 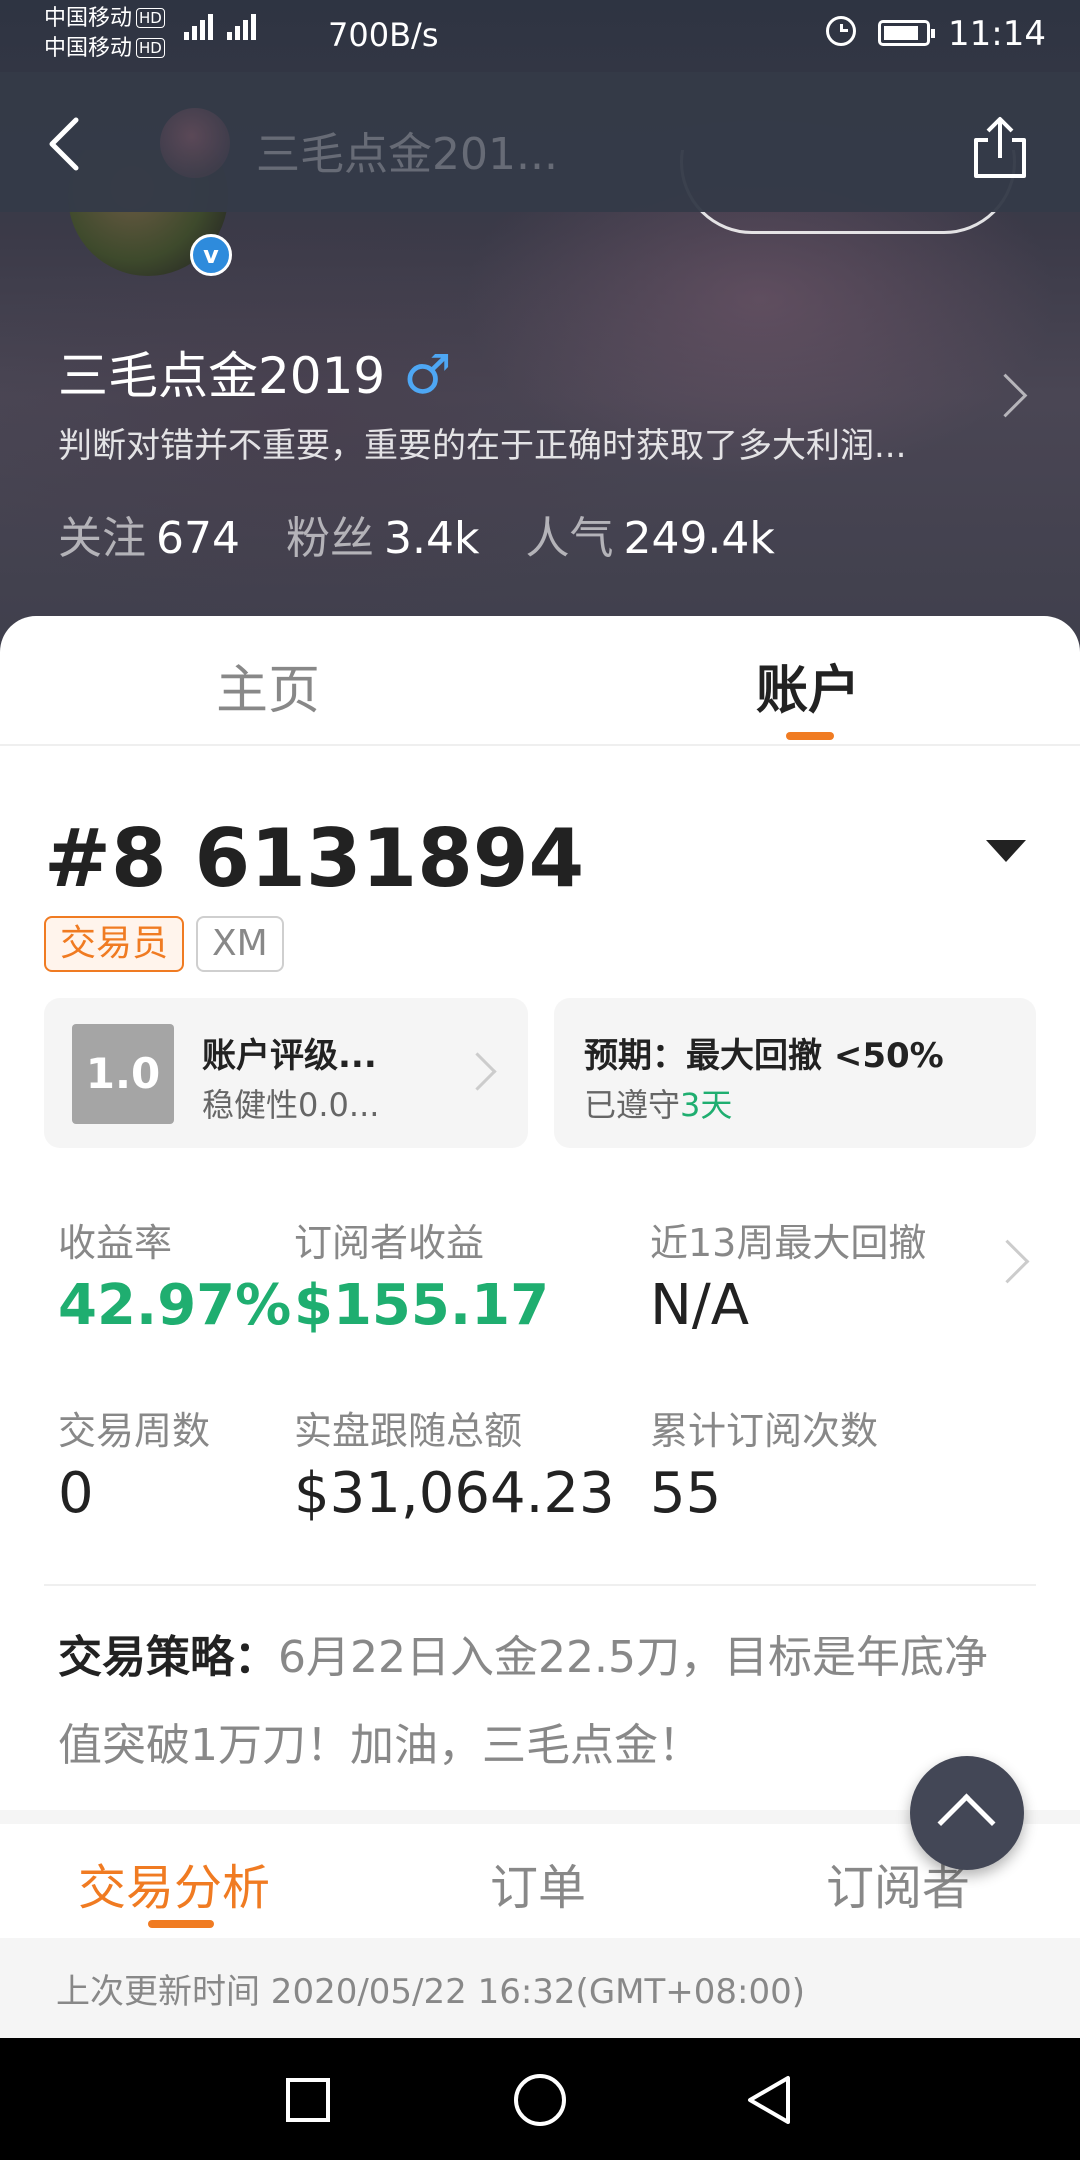 What do you see at coordinates (134, 1467) in the screenshot?
I see `metric-trading-weeks: 交易周数 0` at bounding box center [134, 1467].